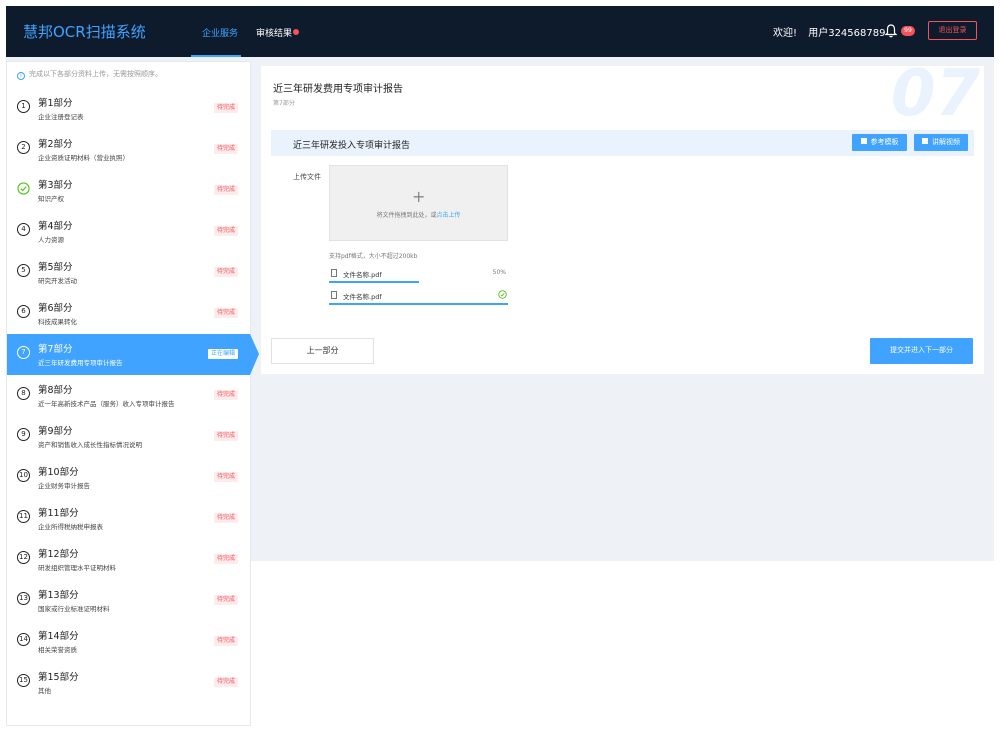 The height and width of the screenshot is (733, 1000). What do you see at coordinates (84, 32) in the screenshot?
I see `app-logo: 慧邦OCR扫描系统` at bounding box center [84, 32].